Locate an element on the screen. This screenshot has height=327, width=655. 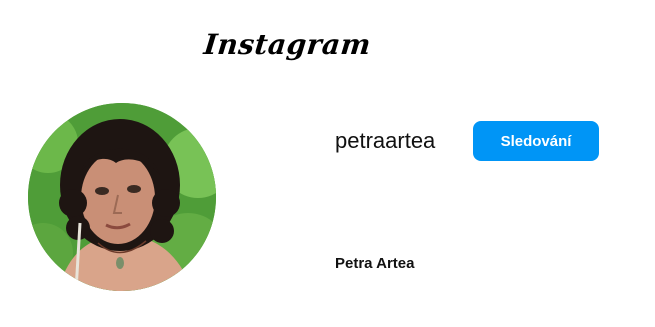
follow-button: Sledování is located at coordinates (536, 141).